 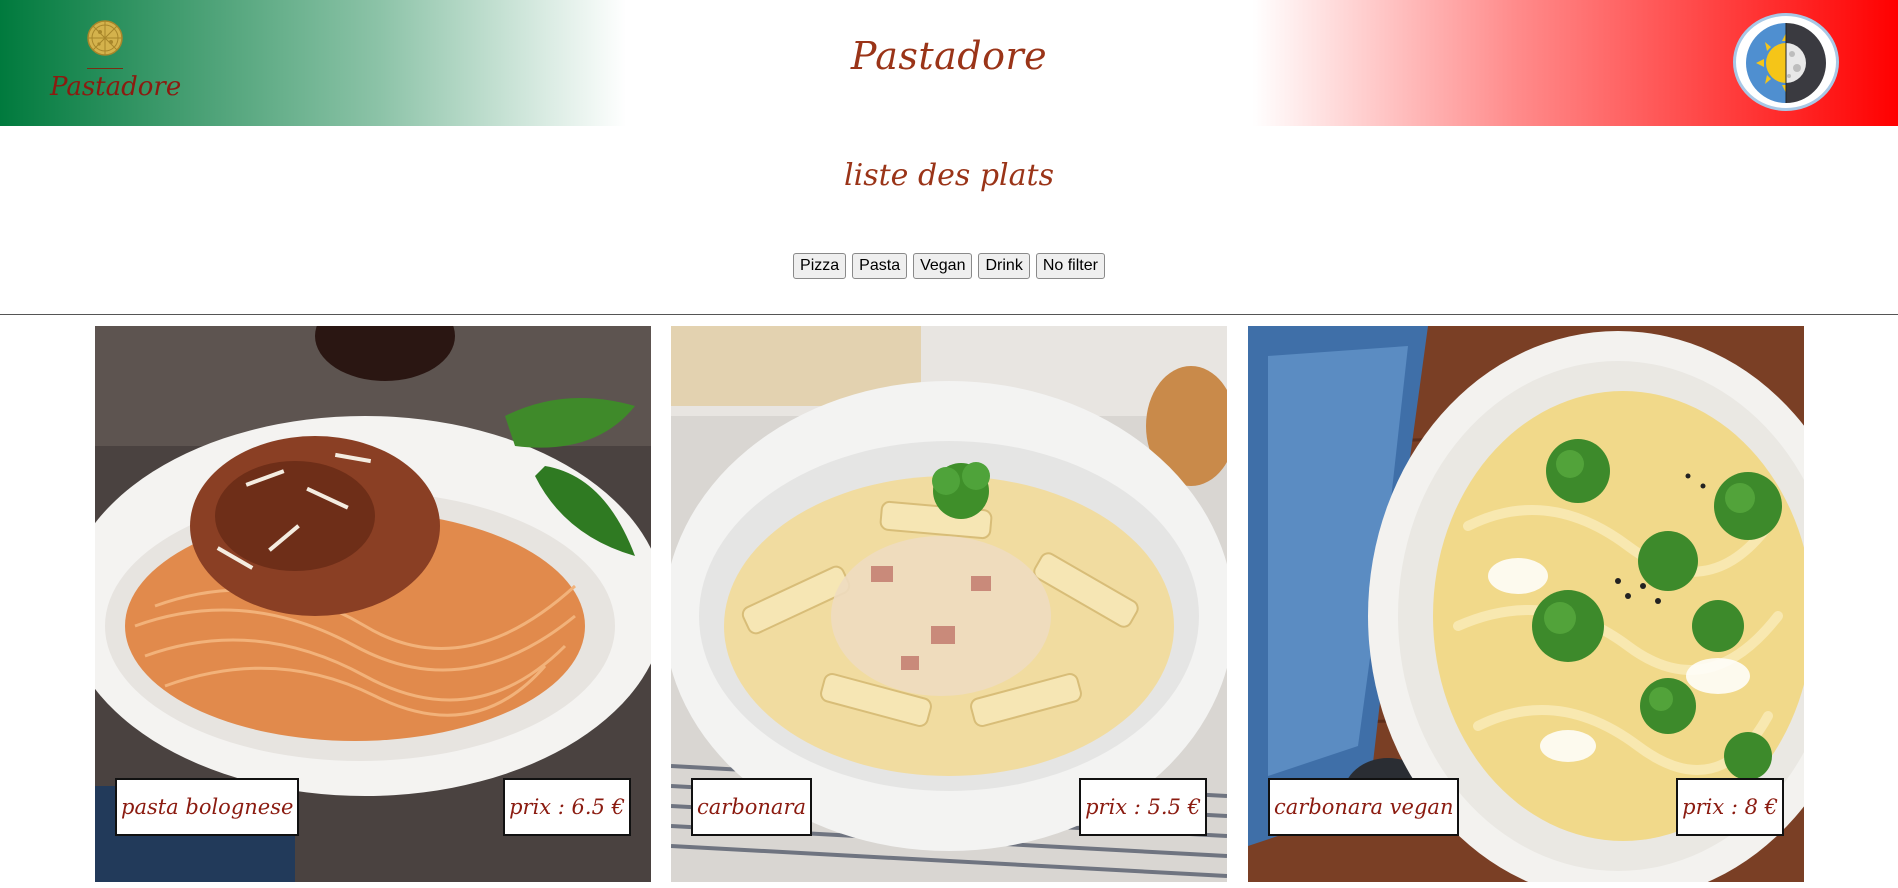 I want to click on dish-name-label: pasta bolognese, so click(x=207, y=807).